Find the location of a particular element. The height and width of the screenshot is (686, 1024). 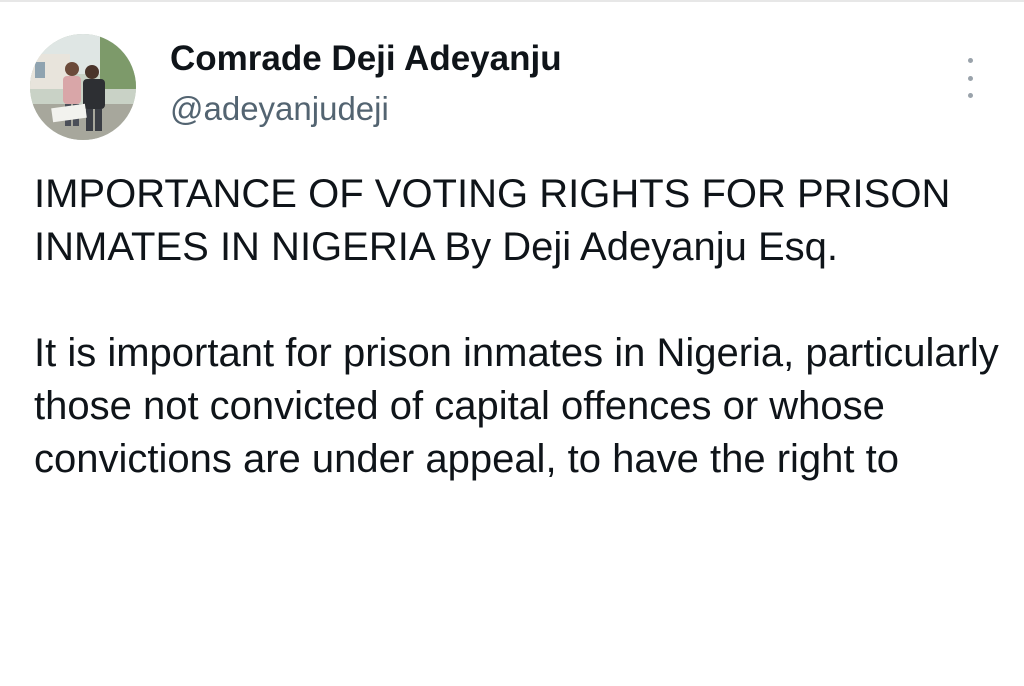

more-vertical-icon is located at coordinates (970, 60).